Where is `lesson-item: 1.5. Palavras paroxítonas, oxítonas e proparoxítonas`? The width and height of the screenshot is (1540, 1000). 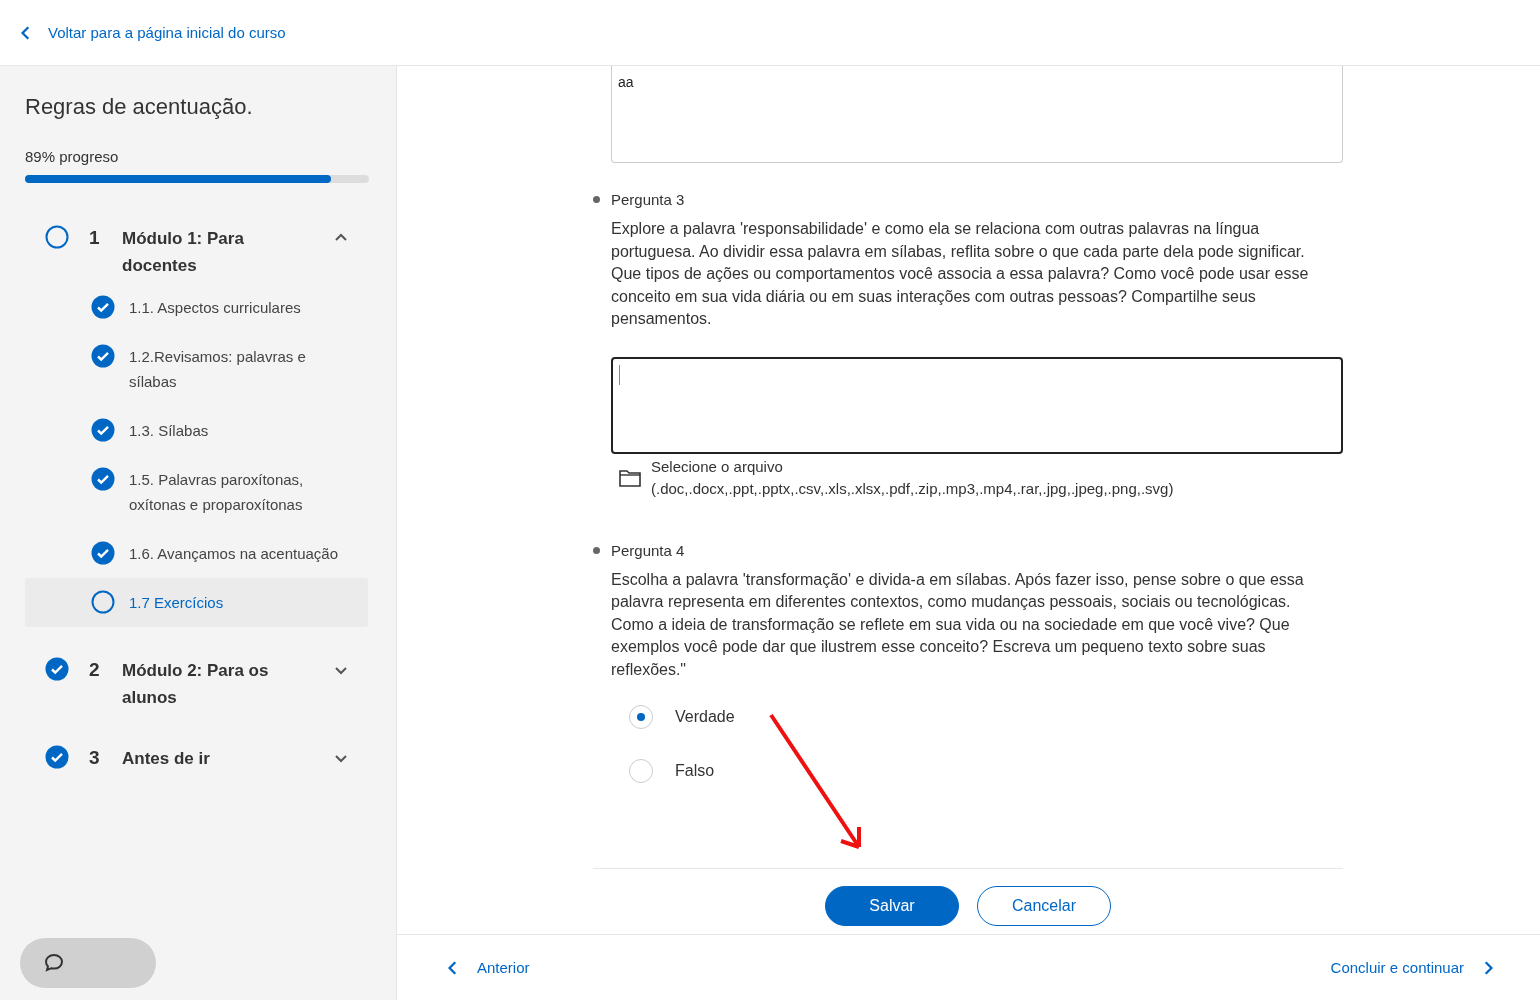
lesson-item: 1.5. Palavras paroxítonas, oxítonas e proparoxítonas is located at coordinates (196, 492).